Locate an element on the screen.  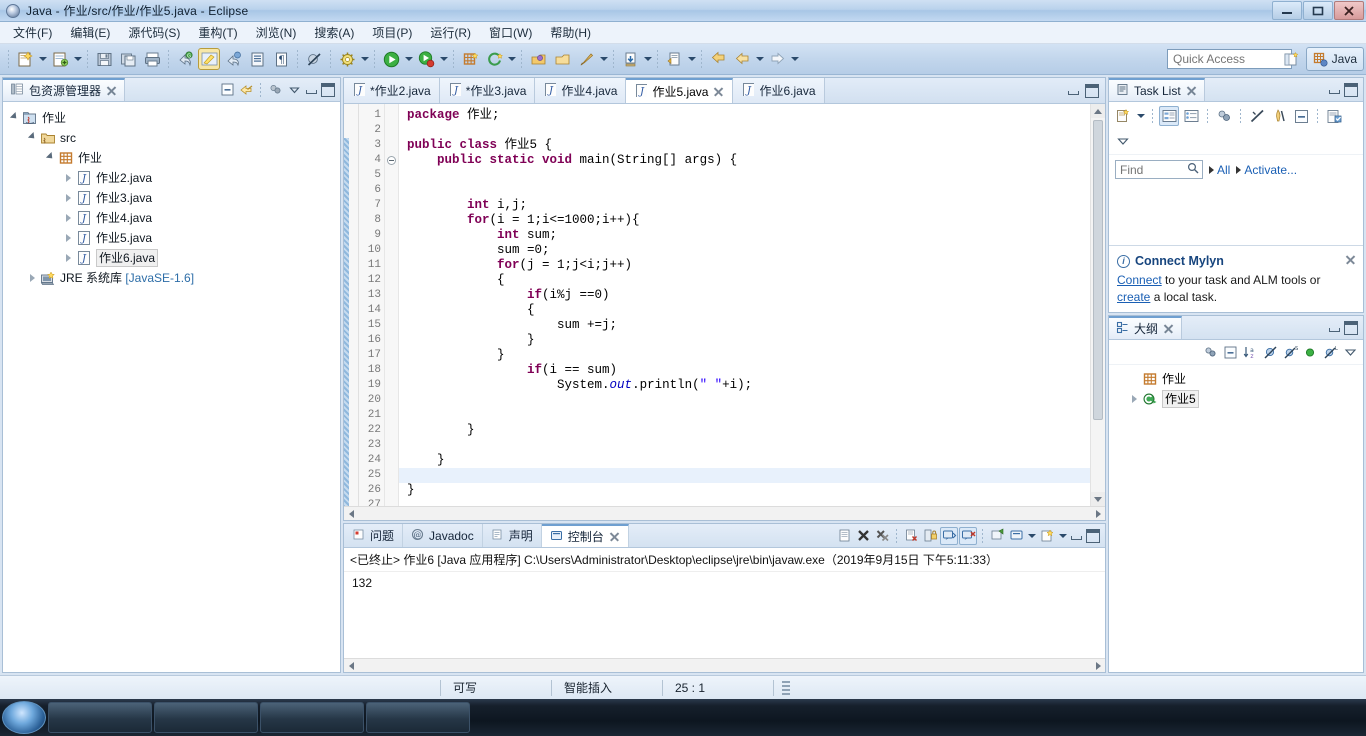
minimize-window-button is located at coordinates (1287, 10).